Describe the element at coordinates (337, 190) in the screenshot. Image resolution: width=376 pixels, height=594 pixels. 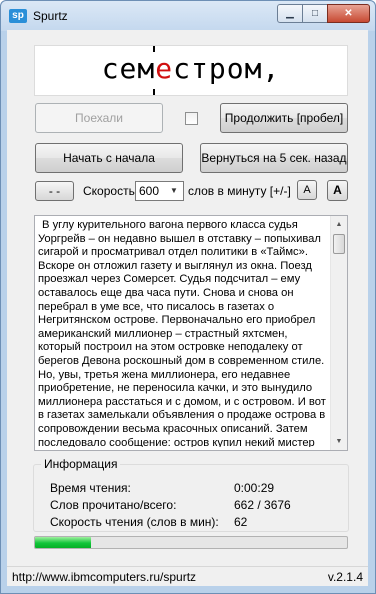
I see `font-larger-button: A` at that location.